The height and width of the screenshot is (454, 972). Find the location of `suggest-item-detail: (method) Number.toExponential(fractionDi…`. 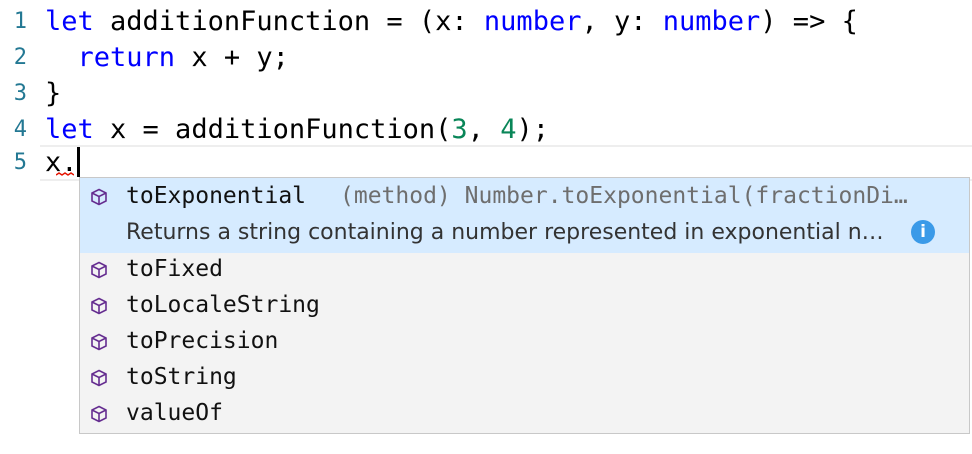

suggest-item-detail: (method) Number.toExponential(fractionDi… is located at coordinates (624, 196).